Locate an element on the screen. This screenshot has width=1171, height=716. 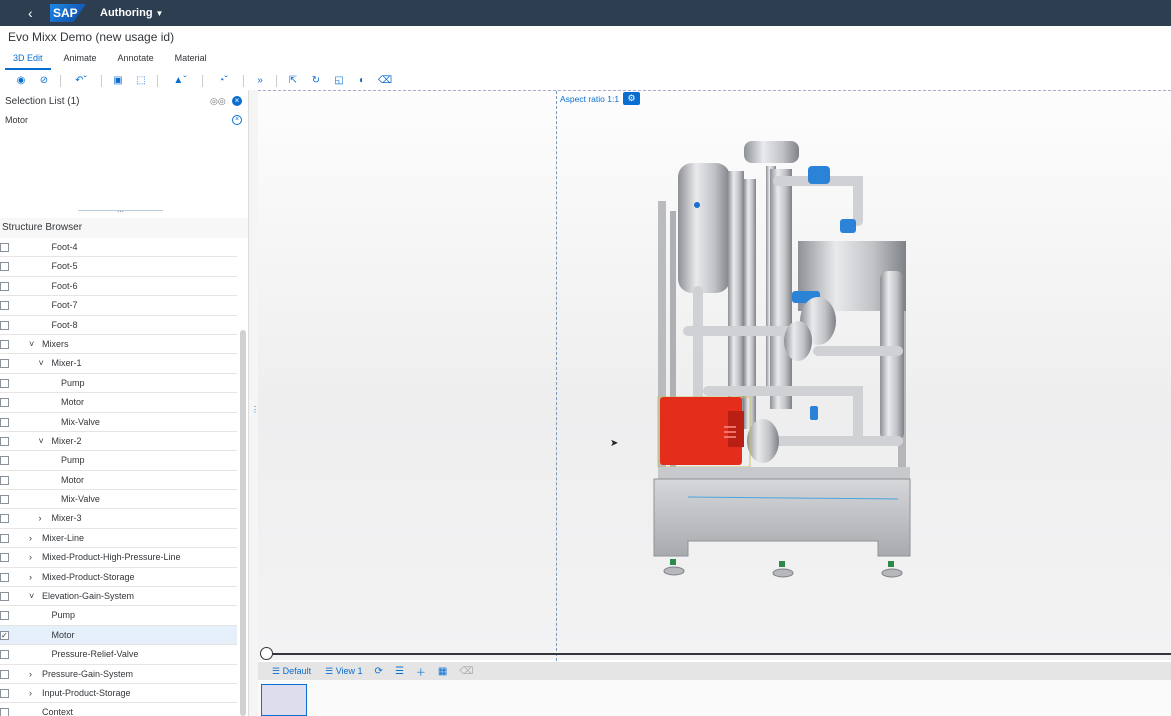
selection-list-item: Motor × is located at coordinates (124, 120).